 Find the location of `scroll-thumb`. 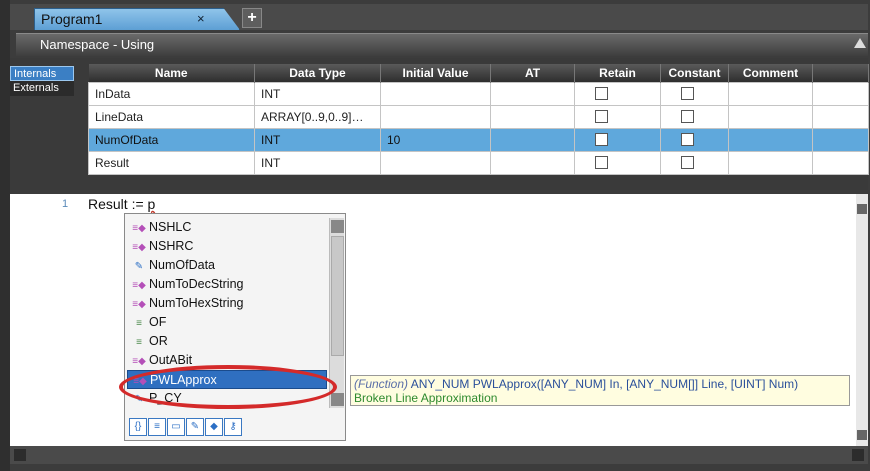

scroll-thumb is located at coordinates (337, 296).